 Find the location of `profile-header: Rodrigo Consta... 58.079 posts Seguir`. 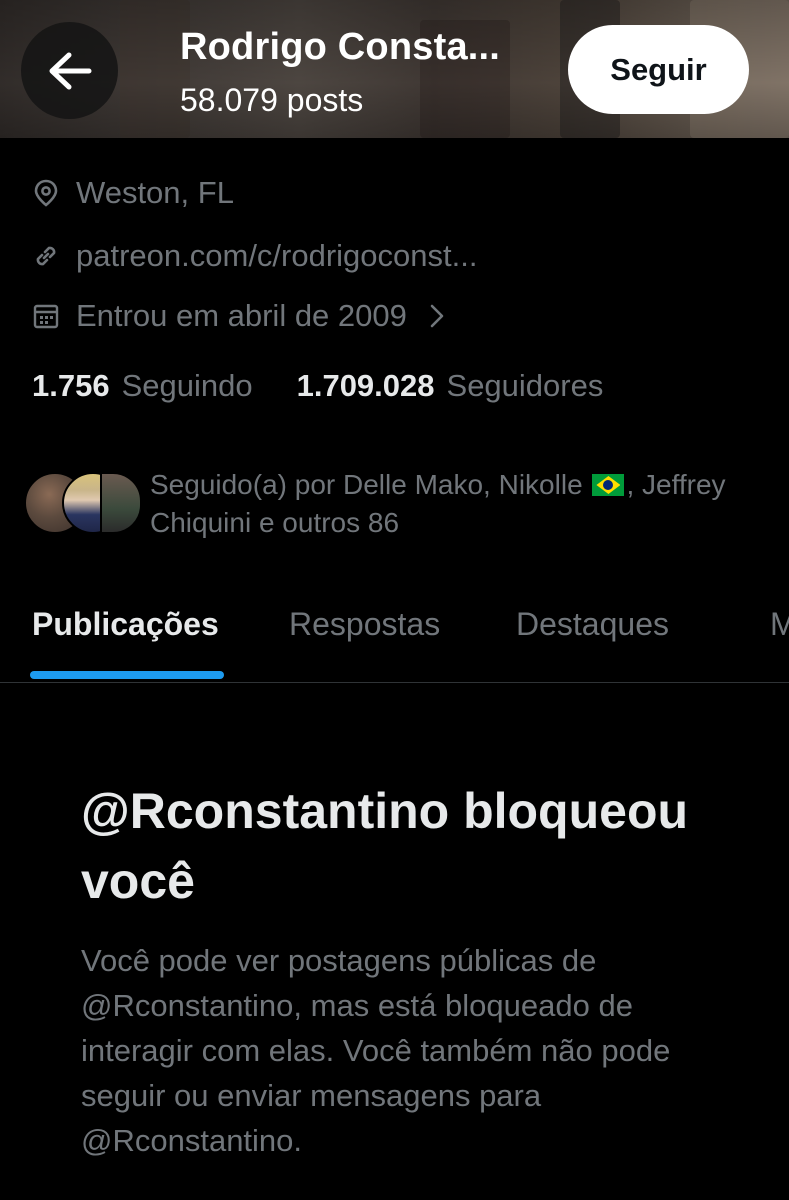

profile-header: Rodrigo Consta... 58.079 posts Seguir is located at coordinates (394, 69).